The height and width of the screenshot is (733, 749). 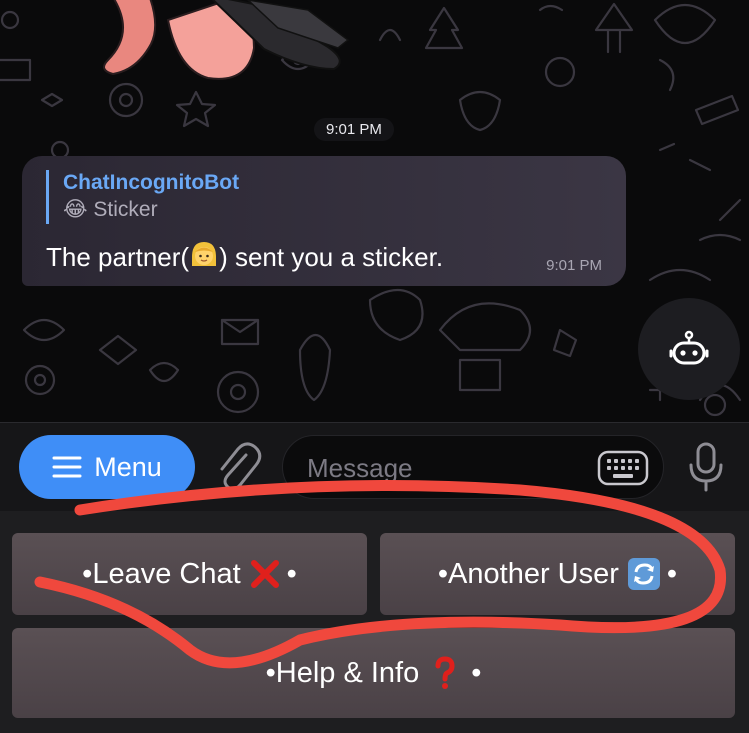 What do you see at coordinates (623, 468) in the screenshot?
I see `keyboard-icon` at bounding box center [623, 468].